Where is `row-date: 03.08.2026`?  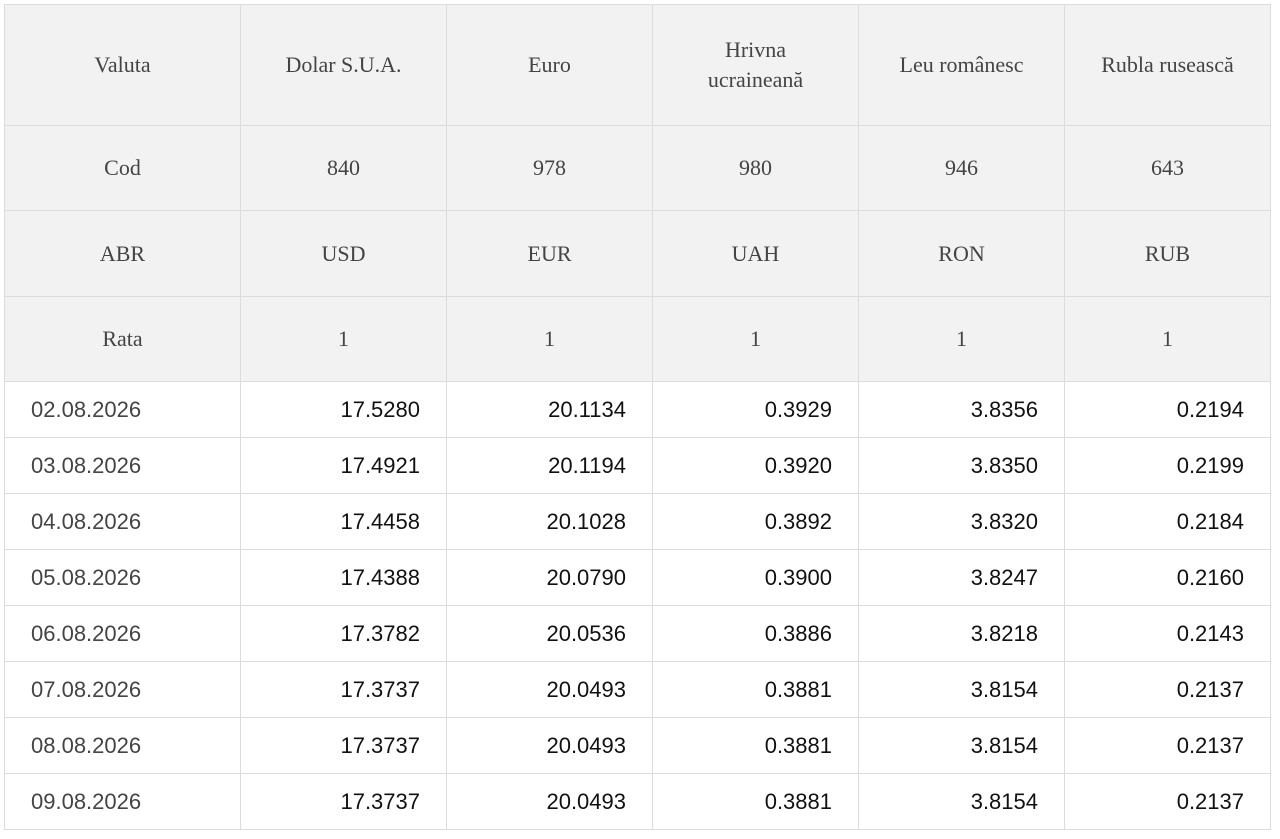 row-date: 03.08.2026 is located at coordinates (122, 465).